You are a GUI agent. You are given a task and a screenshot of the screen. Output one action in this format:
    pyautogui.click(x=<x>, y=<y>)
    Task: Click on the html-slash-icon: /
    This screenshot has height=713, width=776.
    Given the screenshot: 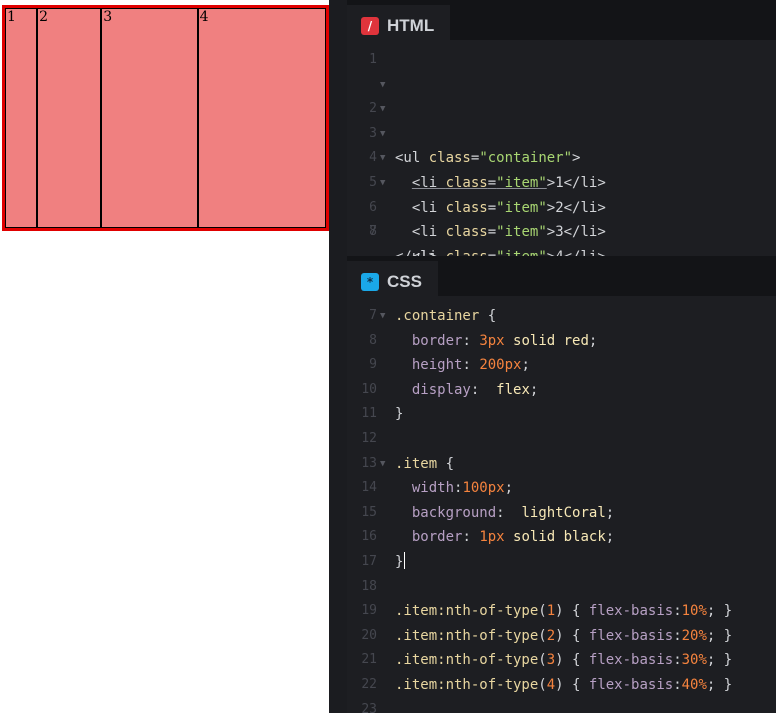 What is the action you would take?
    pyautogui.click(x=370, y=25)
    